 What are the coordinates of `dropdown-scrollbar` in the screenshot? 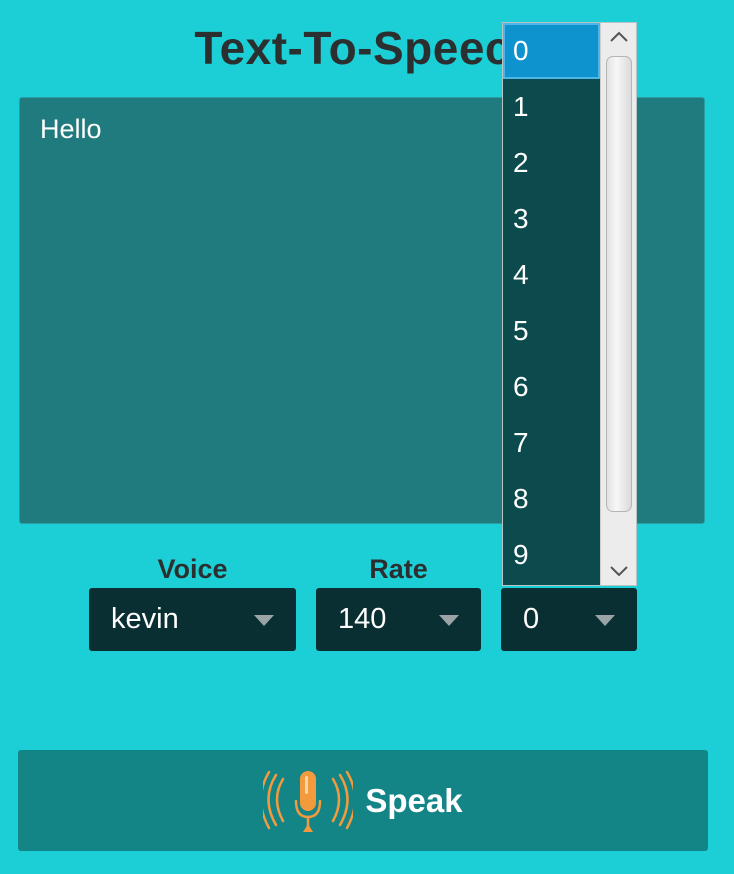 It's located at (618, 304).